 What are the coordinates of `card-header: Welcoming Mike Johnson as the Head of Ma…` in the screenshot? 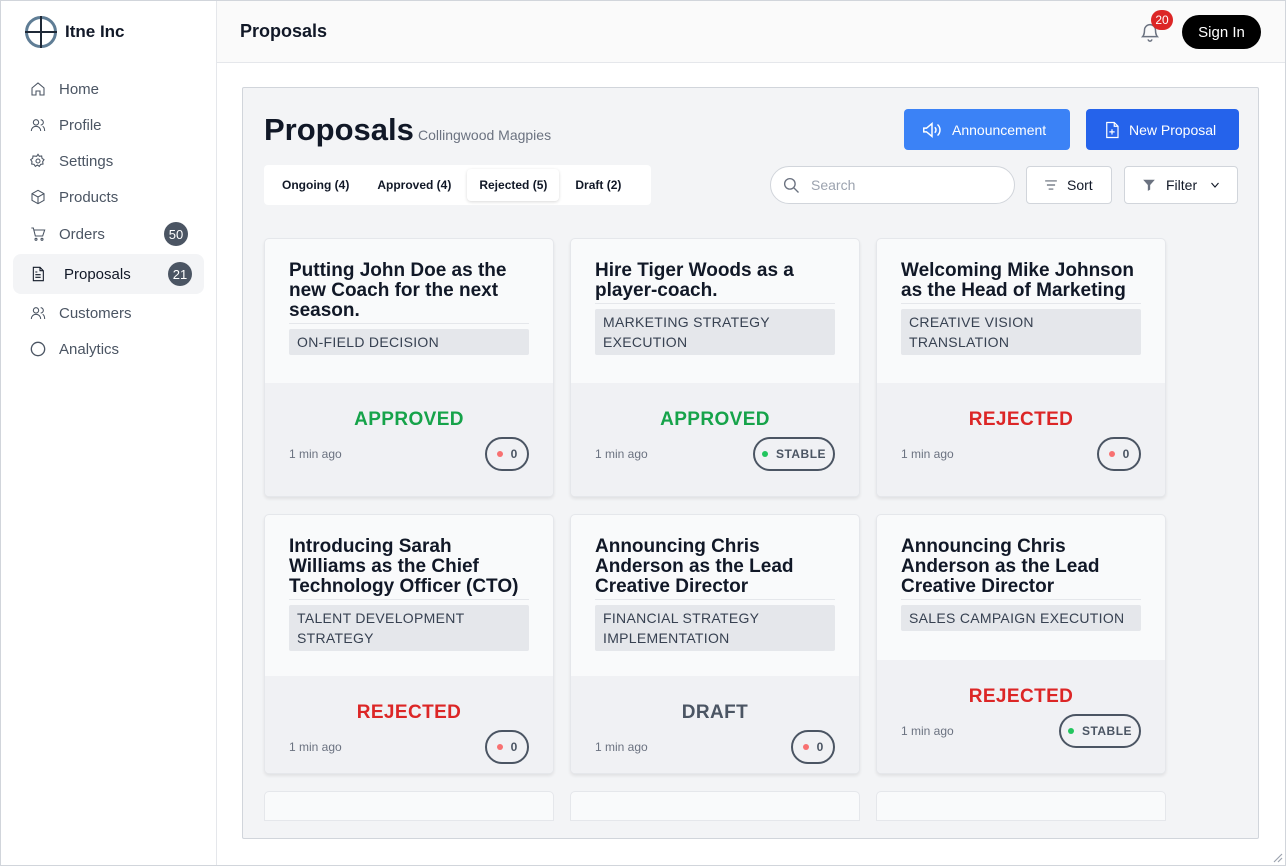 It's located at (1021, 297).